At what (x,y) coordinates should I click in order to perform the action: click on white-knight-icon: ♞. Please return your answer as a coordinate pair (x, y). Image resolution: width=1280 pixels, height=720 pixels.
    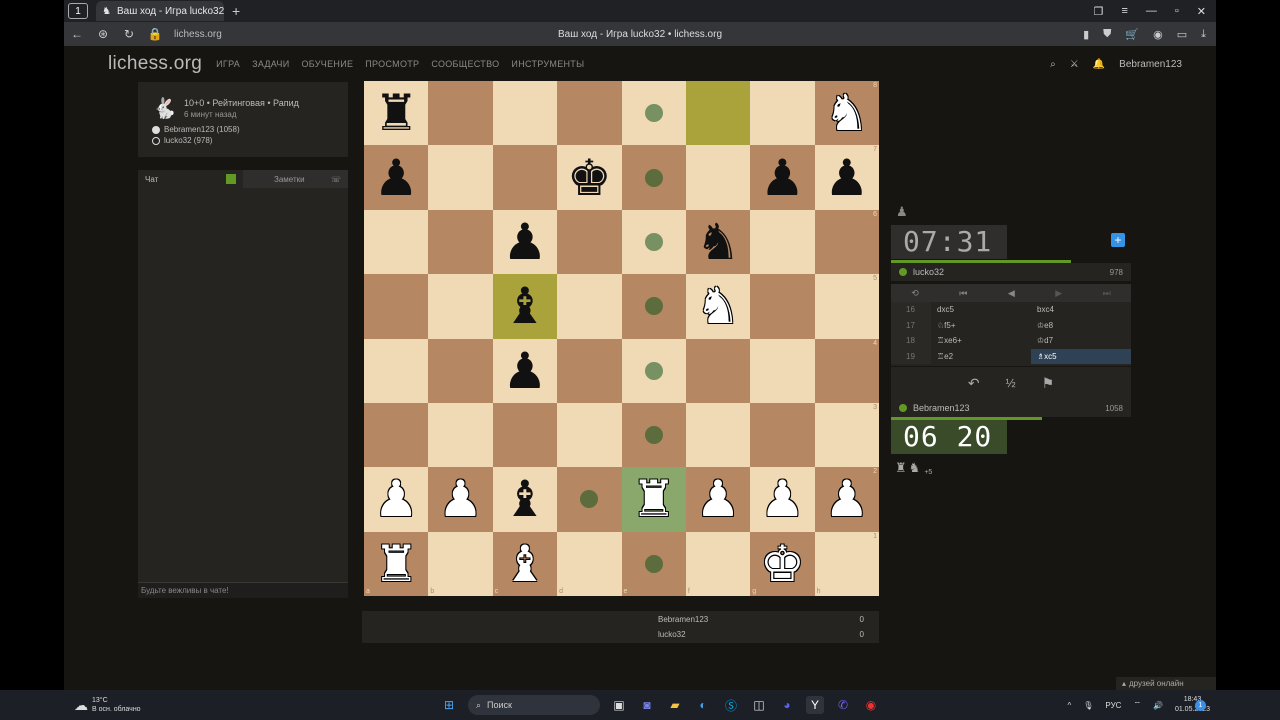
    Looking at the image, I should click on (846, 113).